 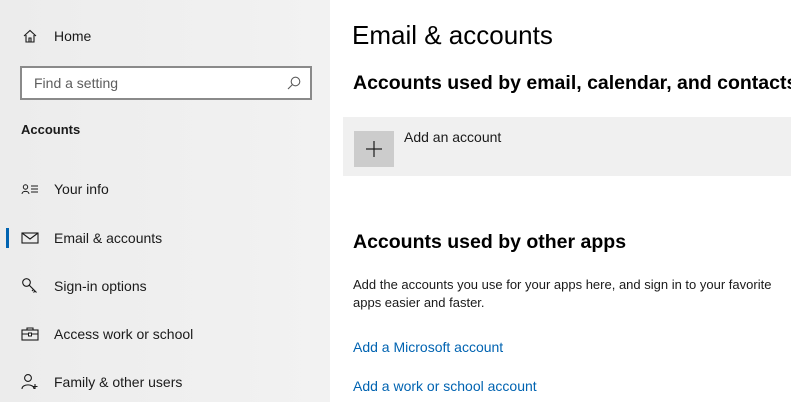 I want to click on search-input, so click(x=147, y=83).